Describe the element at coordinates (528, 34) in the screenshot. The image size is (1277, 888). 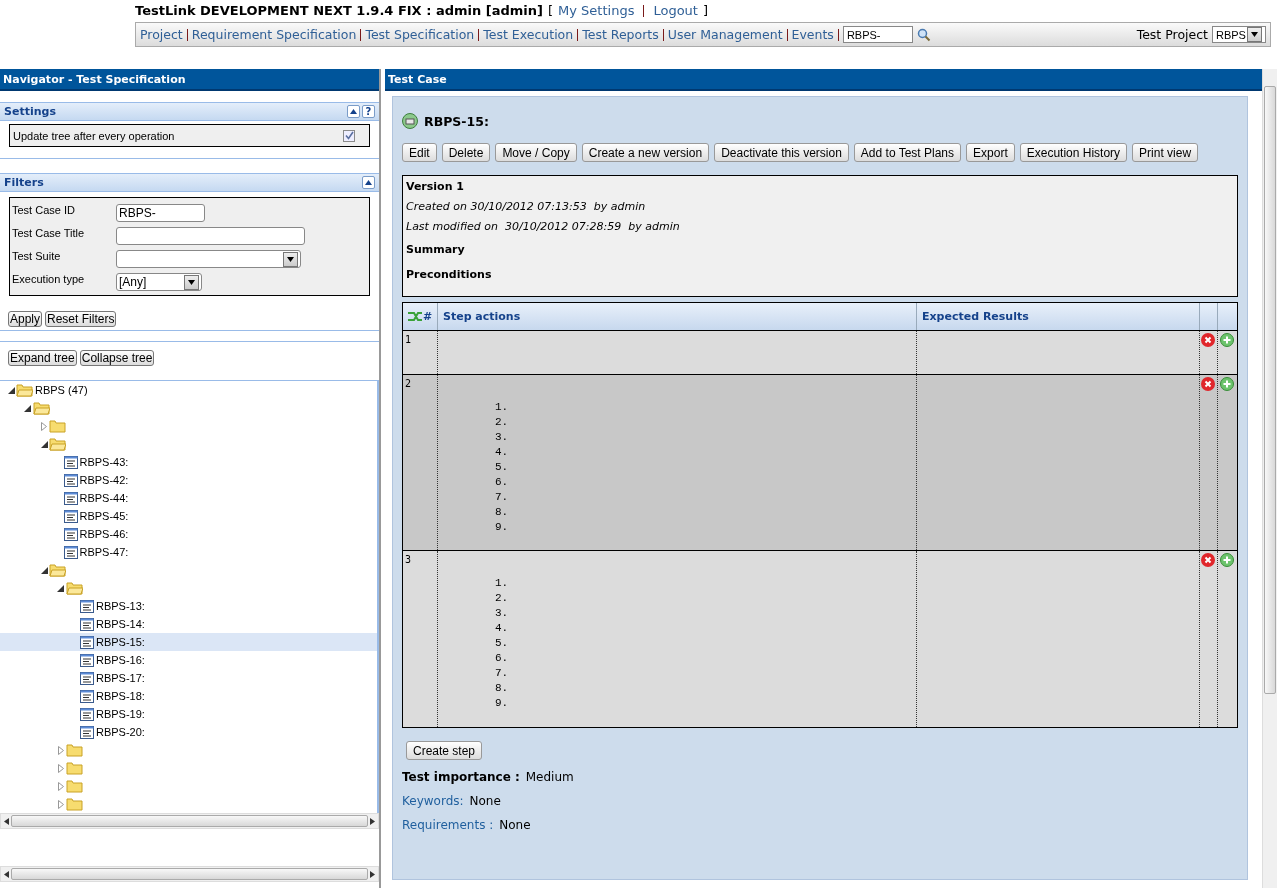
I see `menu-link: Test Execution` at that location.